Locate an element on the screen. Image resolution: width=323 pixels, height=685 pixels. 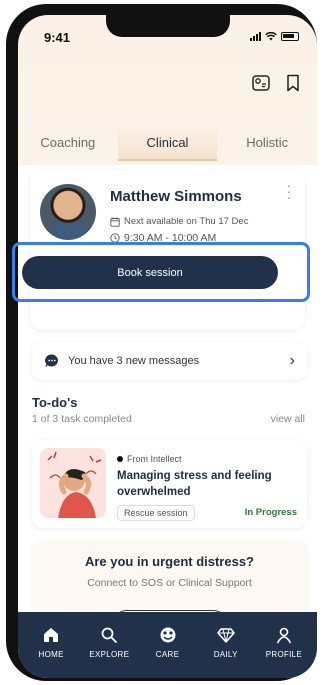
wifi-icon is located at coordinates (271, 36).